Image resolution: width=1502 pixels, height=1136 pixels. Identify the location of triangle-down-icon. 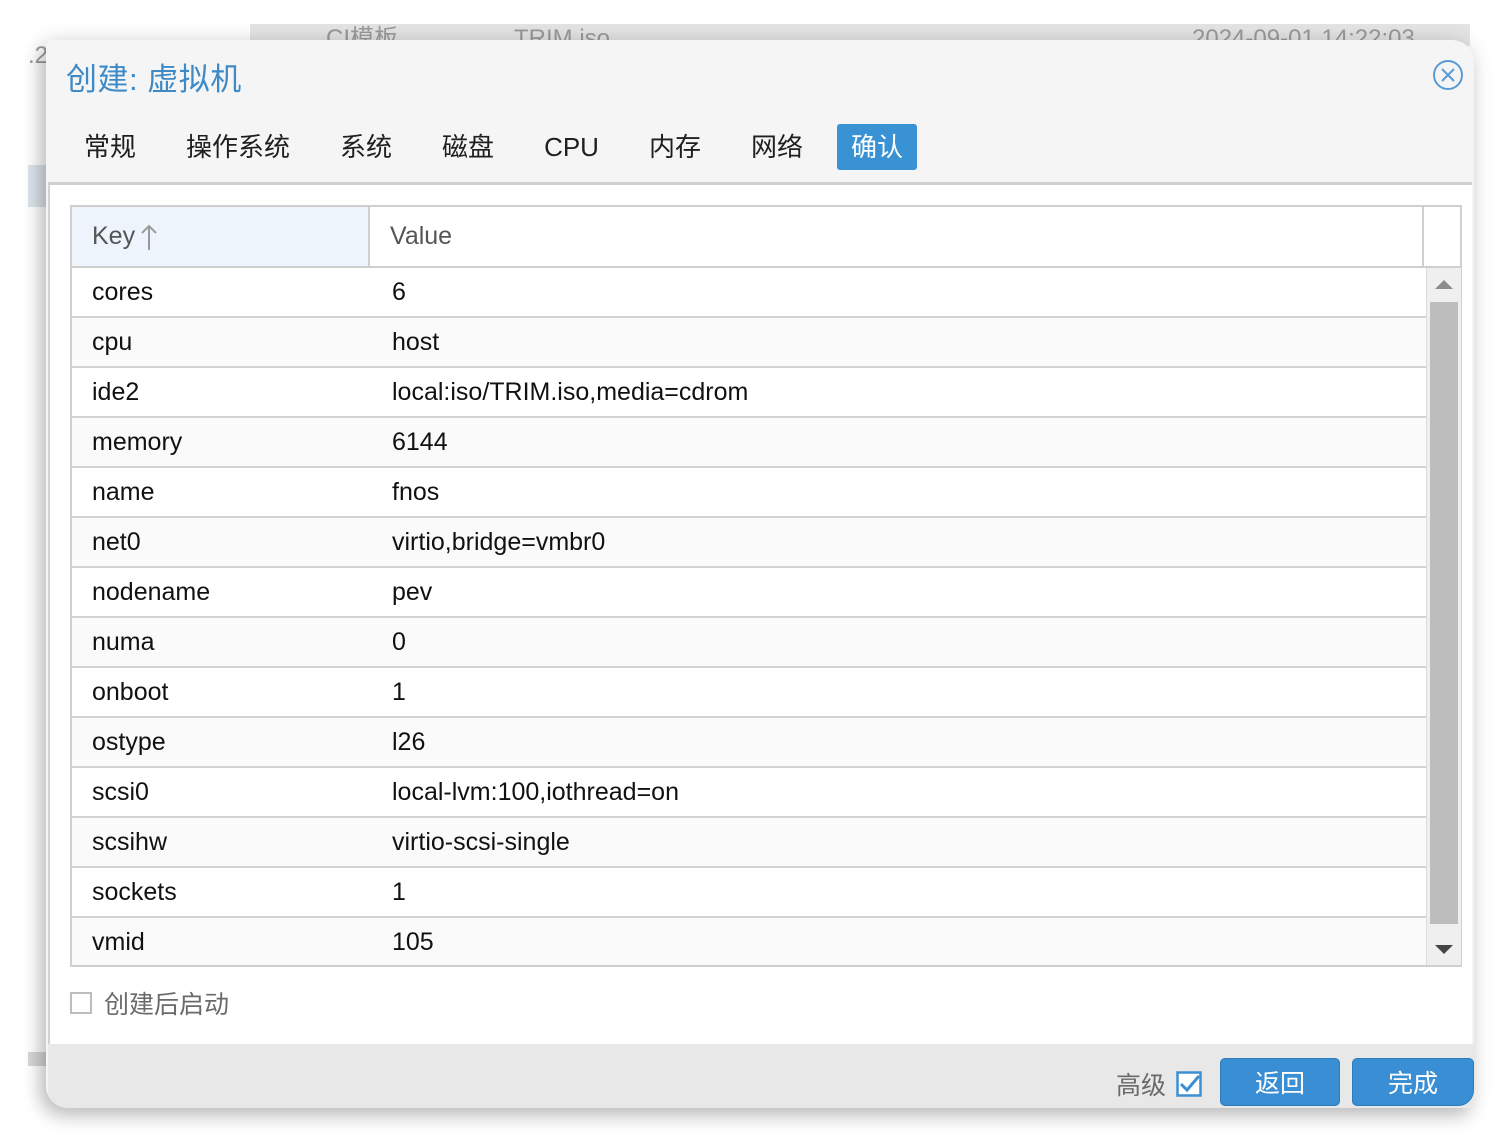
(1444, 949).